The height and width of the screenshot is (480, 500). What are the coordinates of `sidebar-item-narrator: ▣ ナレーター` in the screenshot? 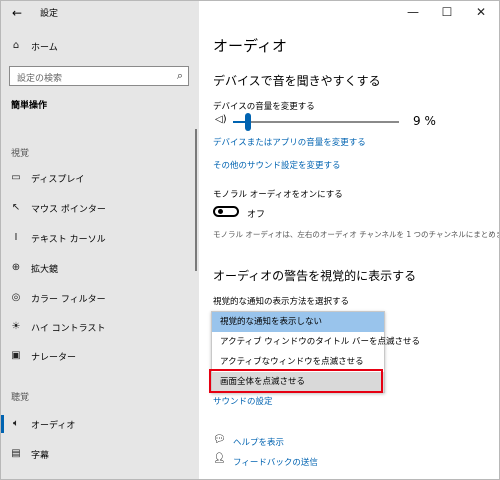 It's located at (100, 356).